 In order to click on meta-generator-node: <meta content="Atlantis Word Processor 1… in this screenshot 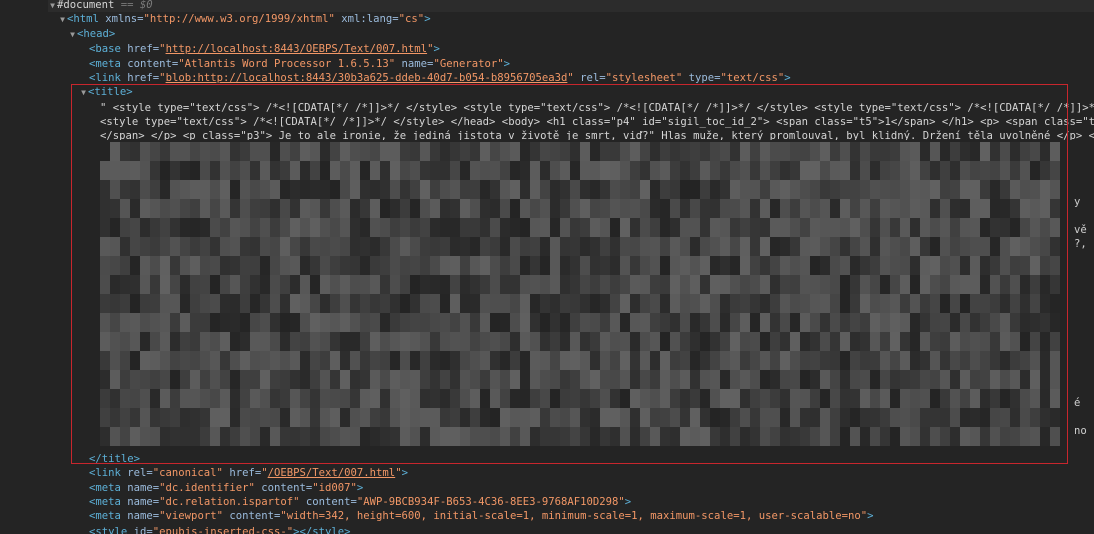, I will do `click(591, 64)`.